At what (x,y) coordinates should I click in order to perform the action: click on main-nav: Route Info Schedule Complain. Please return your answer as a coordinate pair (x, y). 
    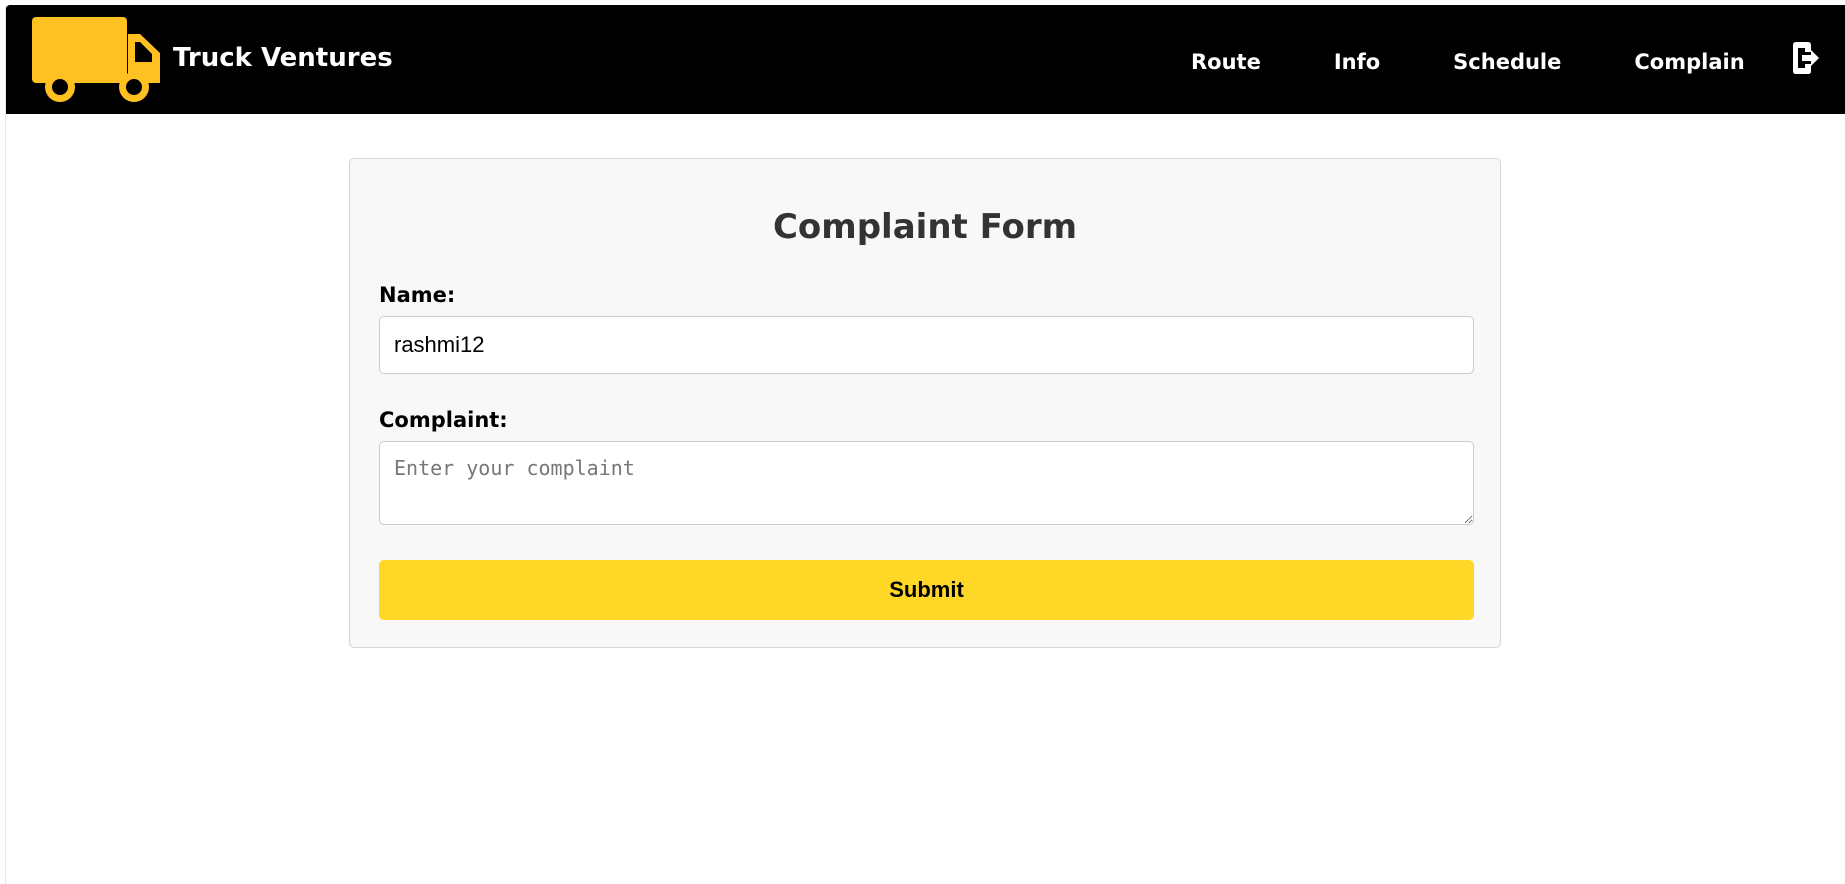
    Looking at the image, I should click on (1468, 59).